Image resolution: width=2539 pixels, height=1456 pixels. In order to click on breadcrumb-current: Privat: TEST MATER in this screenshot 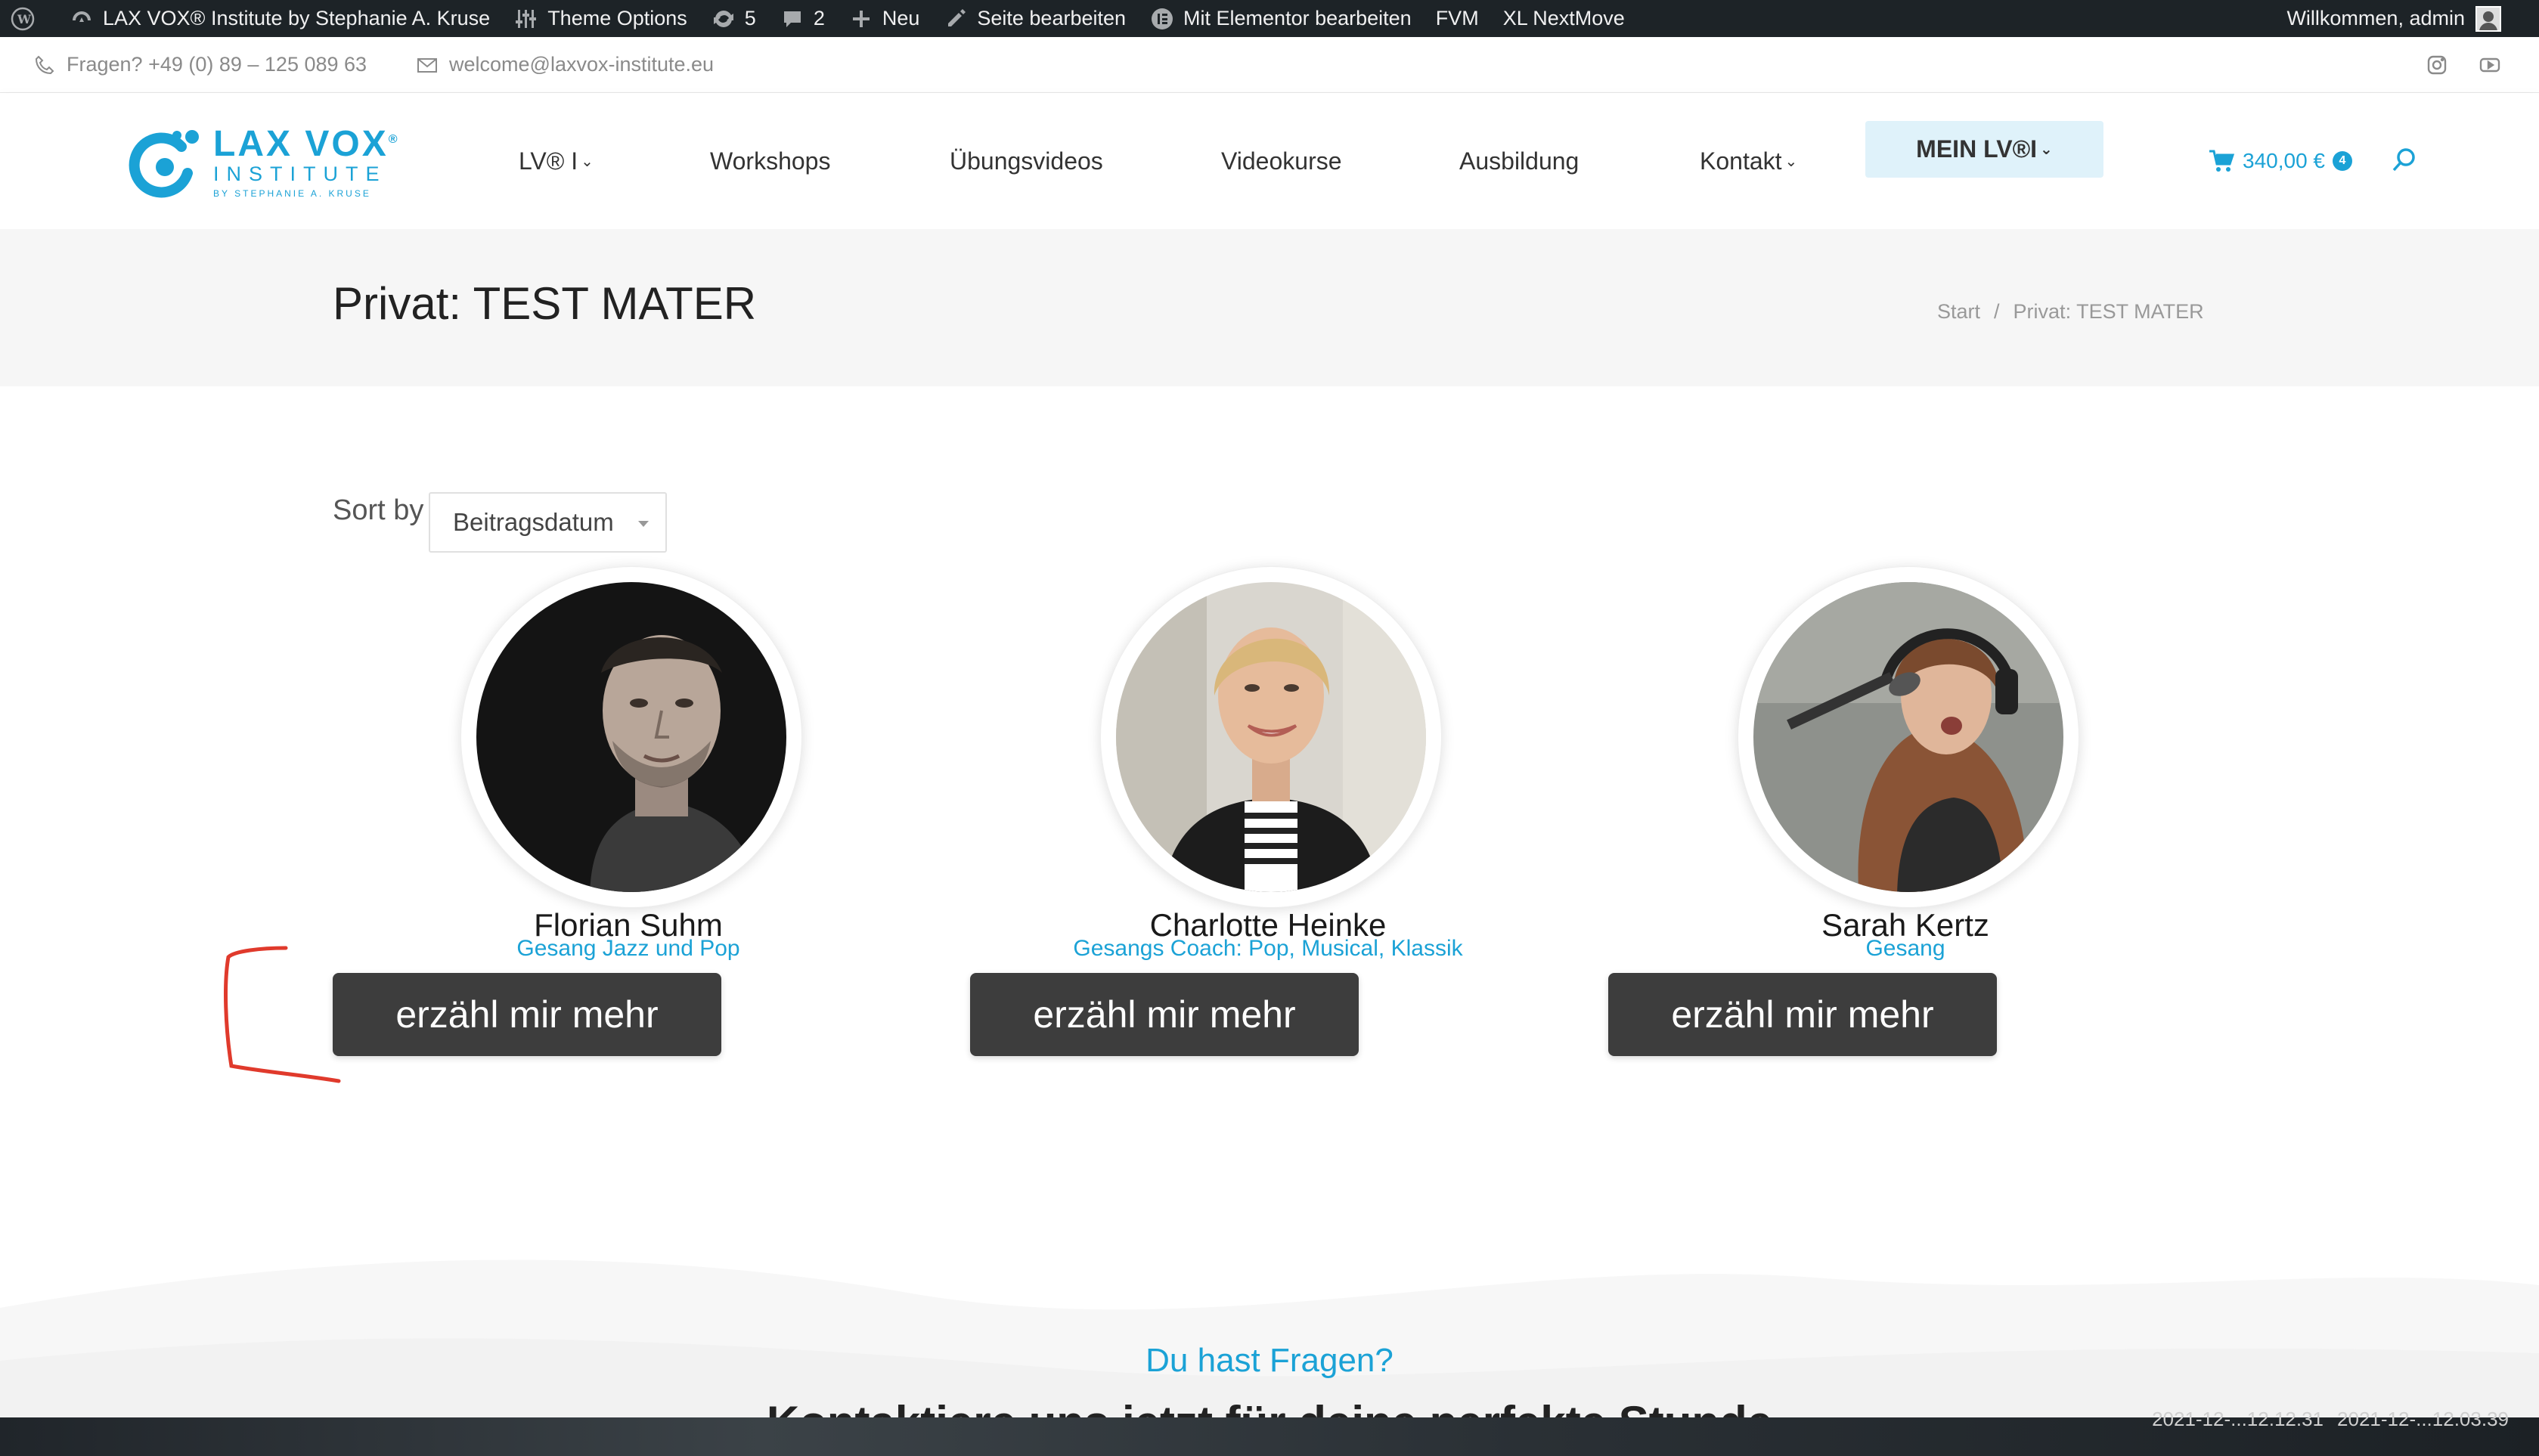, I will do `click(2108, 311)`.